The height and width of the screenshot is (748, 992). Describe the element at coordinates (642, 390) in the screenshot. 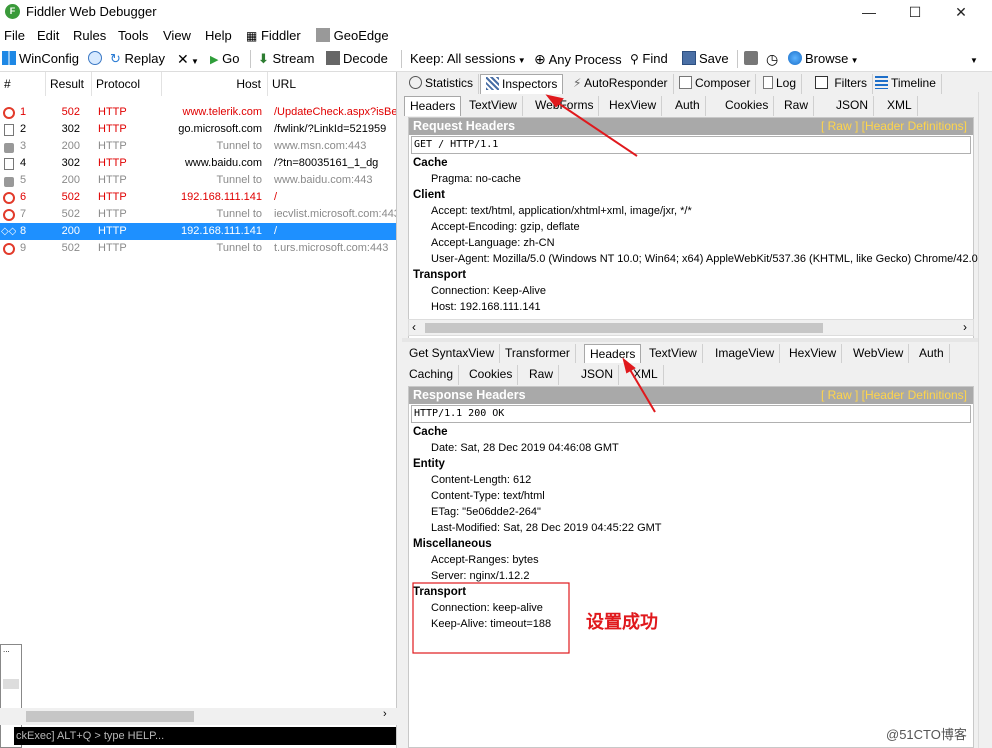

I see `annotation-arrow-headers` at that location.